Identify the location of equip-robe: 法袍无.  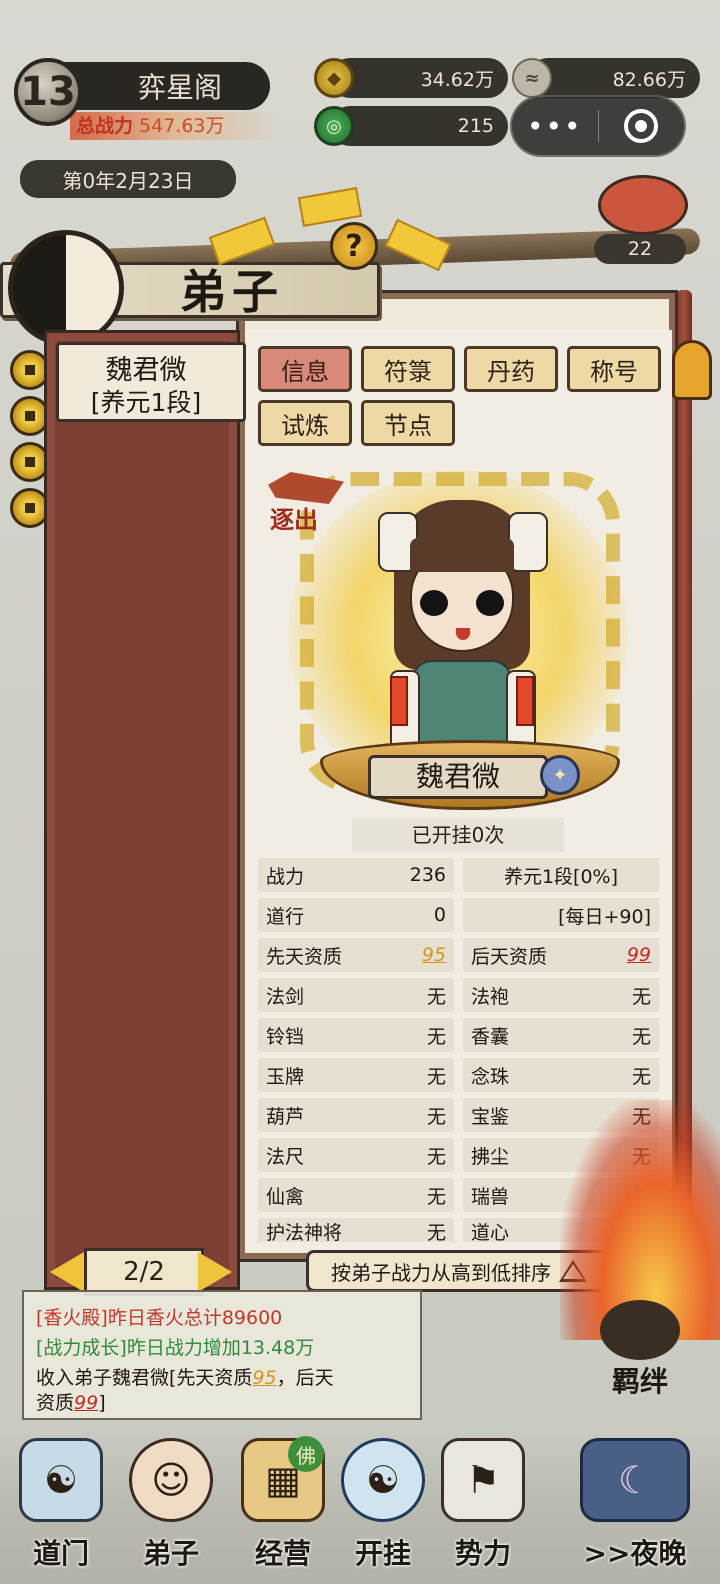
(561, 995).